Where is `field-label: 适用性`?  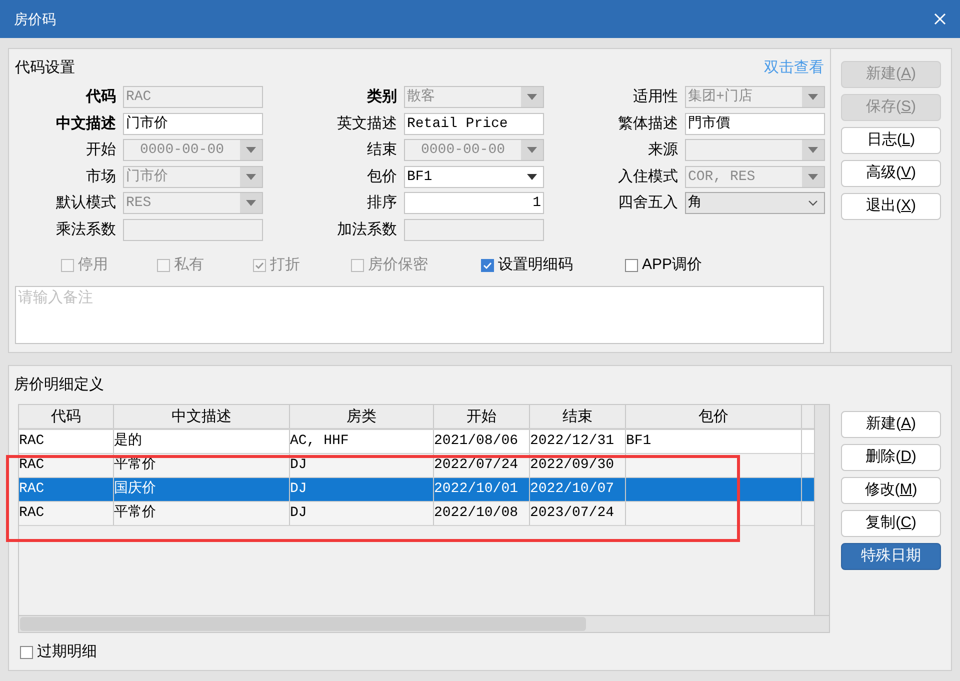
field-label: 适用性 is located at coordinates (655, 97).